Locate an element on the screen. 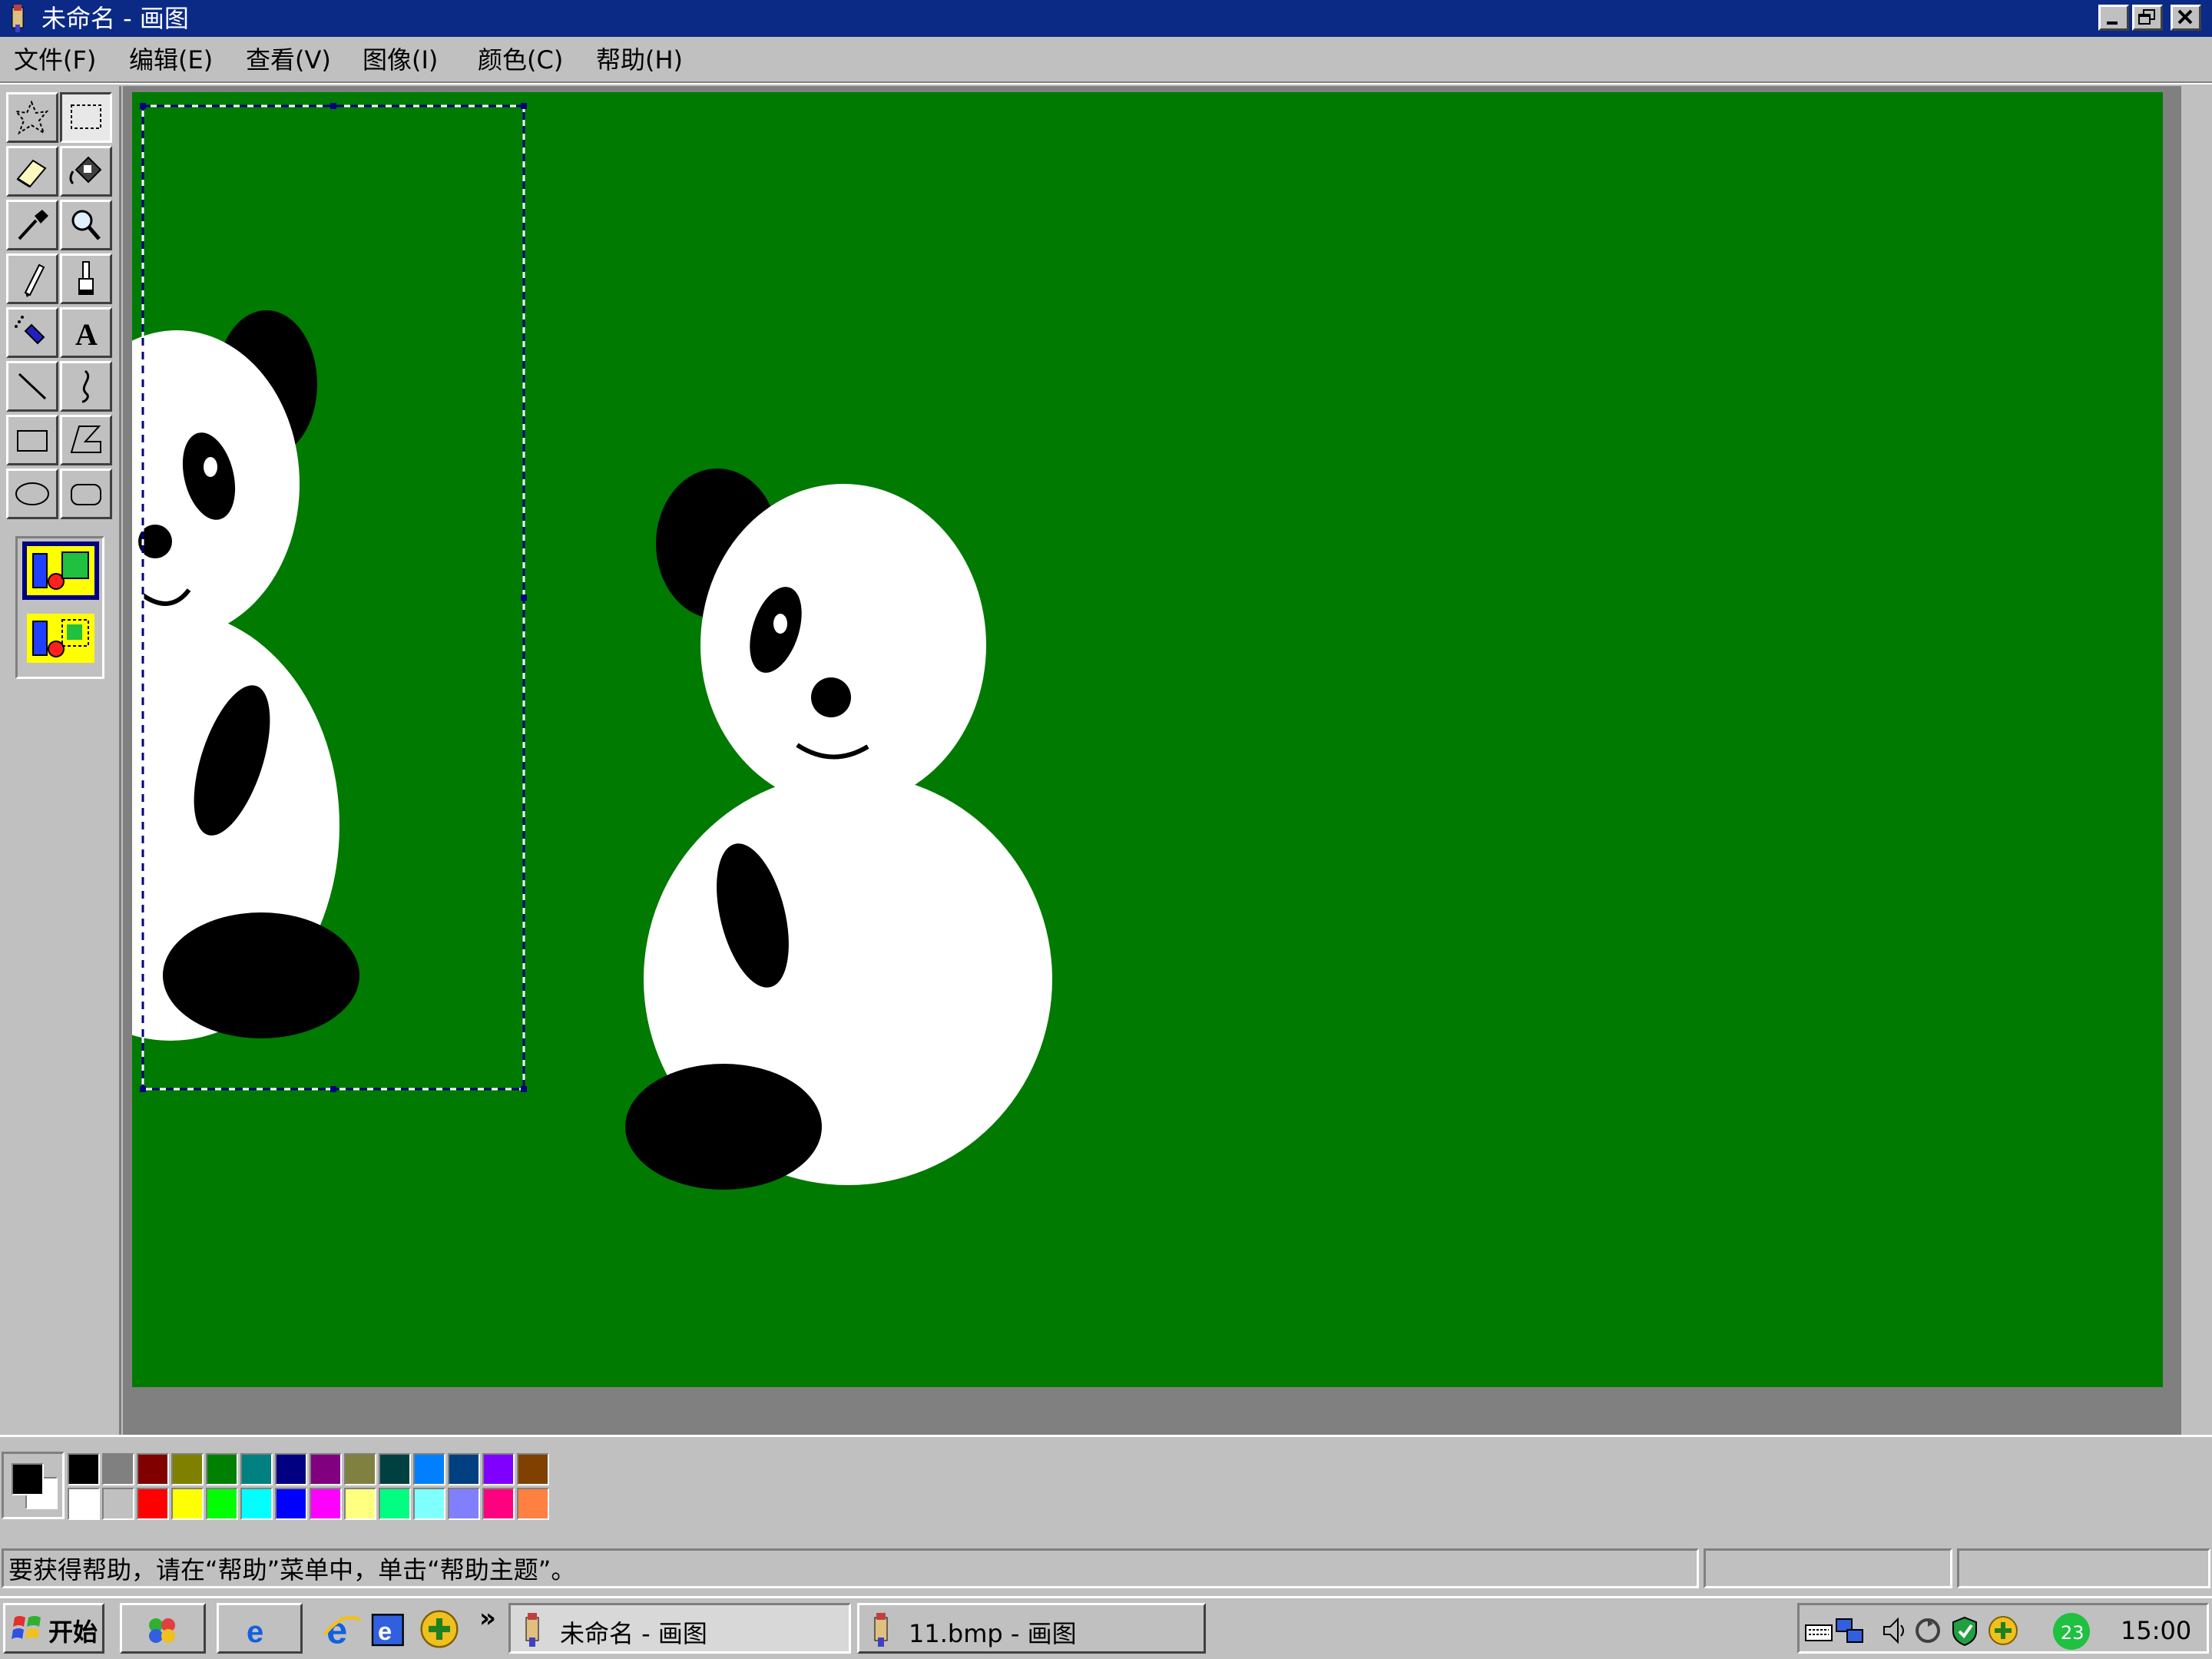 Image resolution: width=2212 pixels, height=1659 pixels. tool-pick-color is located at coordinates (32, 225).